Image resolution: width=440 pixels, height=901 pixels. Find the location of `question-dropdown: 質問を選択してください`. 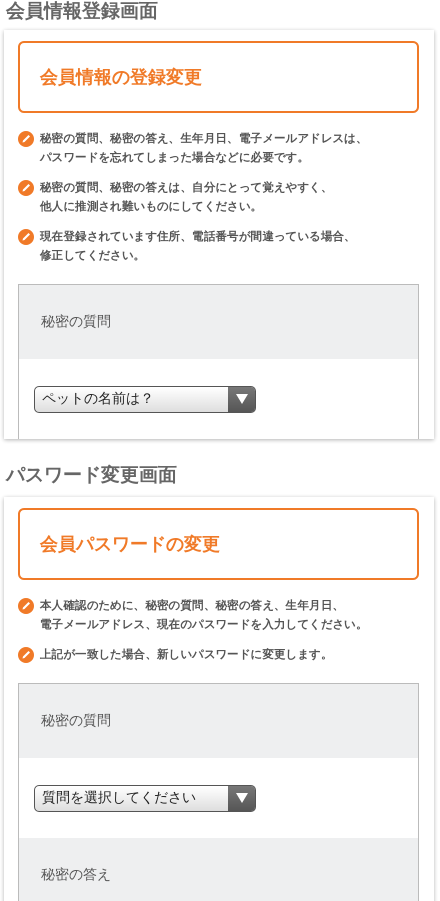

question-dropdown: 質問を選択してください is located at coordinates (145, 798).